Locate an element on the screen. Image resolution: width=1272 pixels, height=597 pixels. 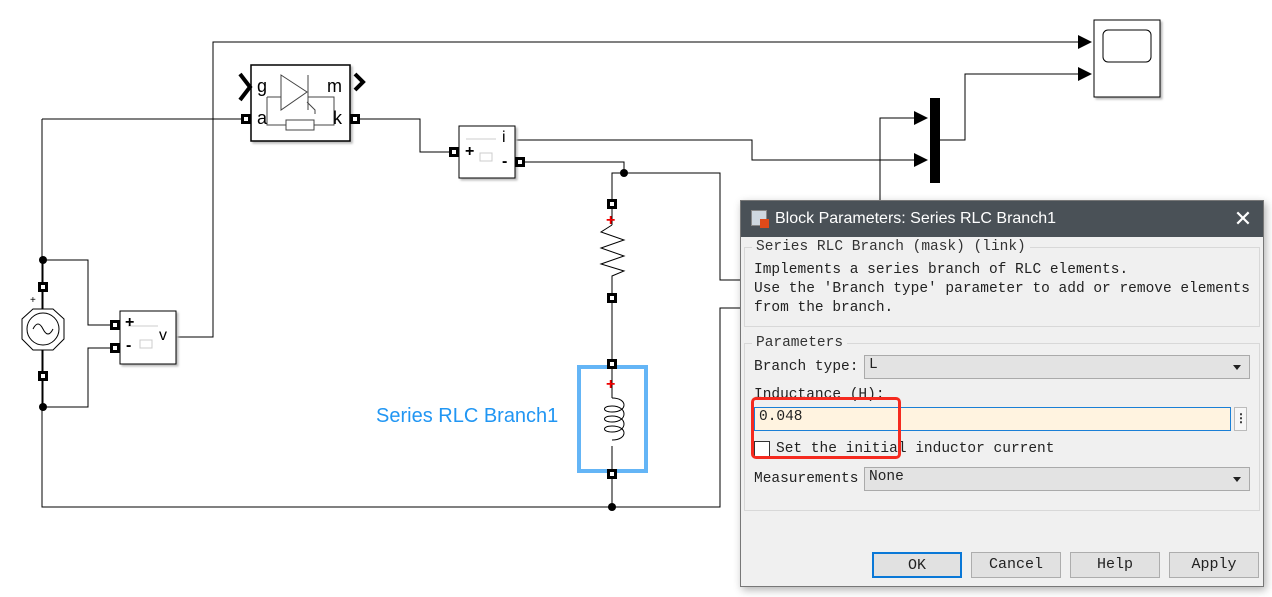
port-label-v: v is located at coordinates (163, 335).